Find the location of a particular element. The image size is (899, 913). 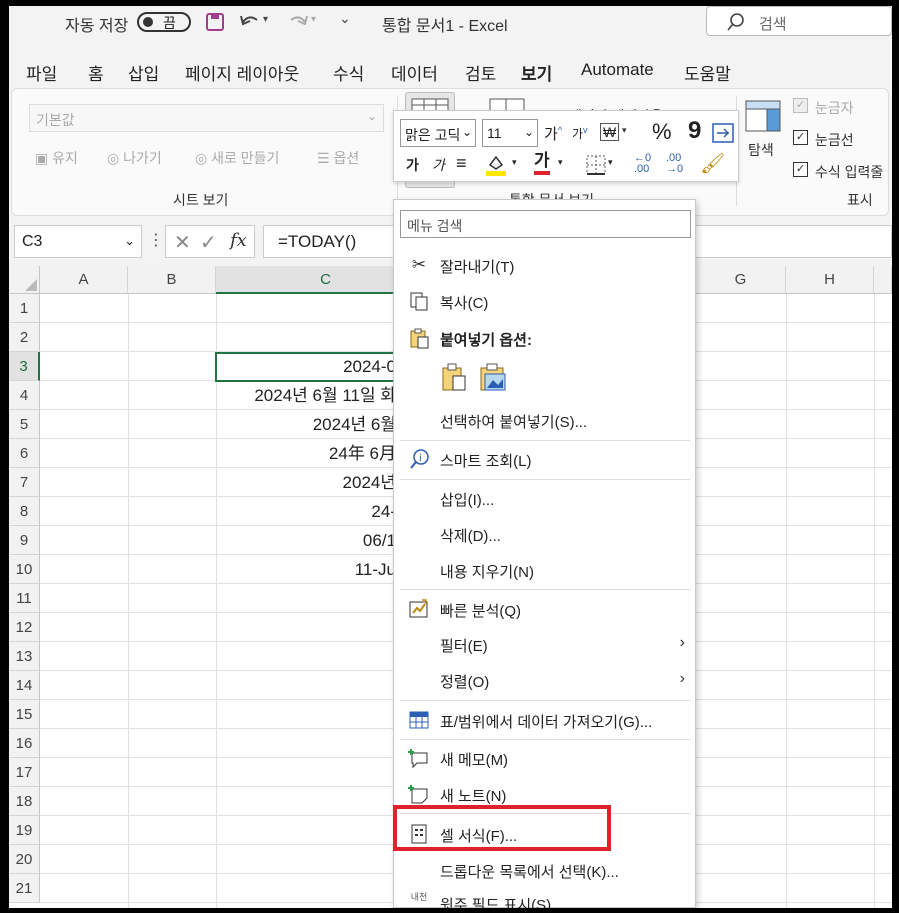

italic-button: 가 is located at coordinates (438, 165).